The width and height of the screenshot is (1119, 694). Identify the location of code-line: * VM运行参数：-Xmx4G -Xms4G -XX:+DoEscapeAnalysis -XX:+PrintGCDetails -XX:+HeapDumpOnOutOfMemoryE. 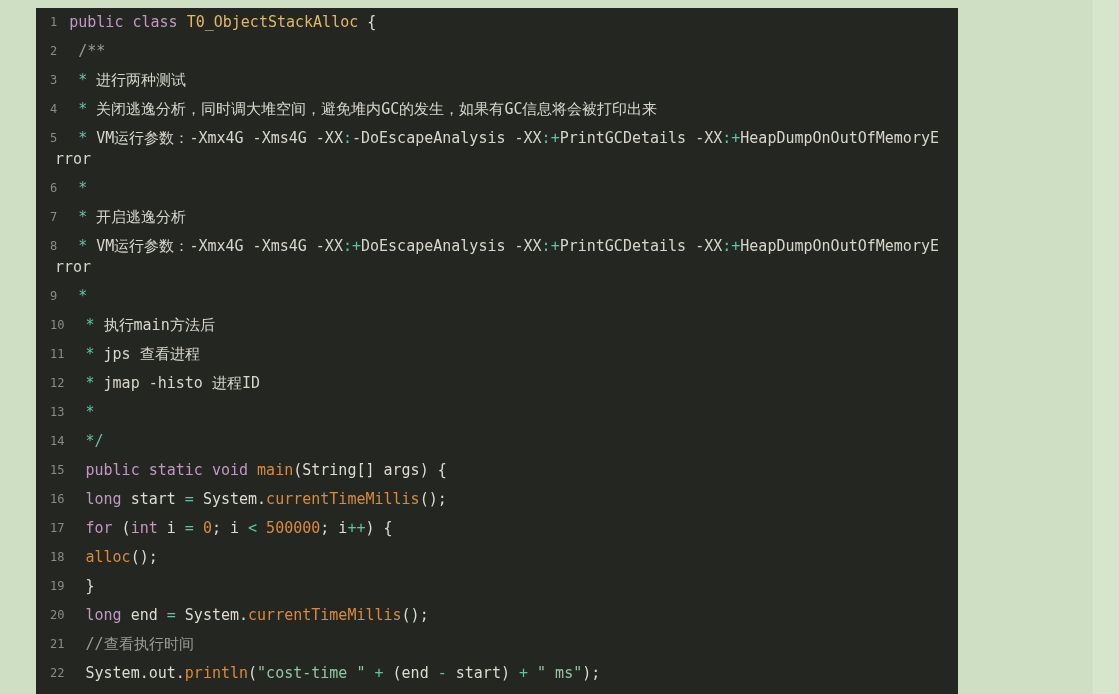
(508, 246).